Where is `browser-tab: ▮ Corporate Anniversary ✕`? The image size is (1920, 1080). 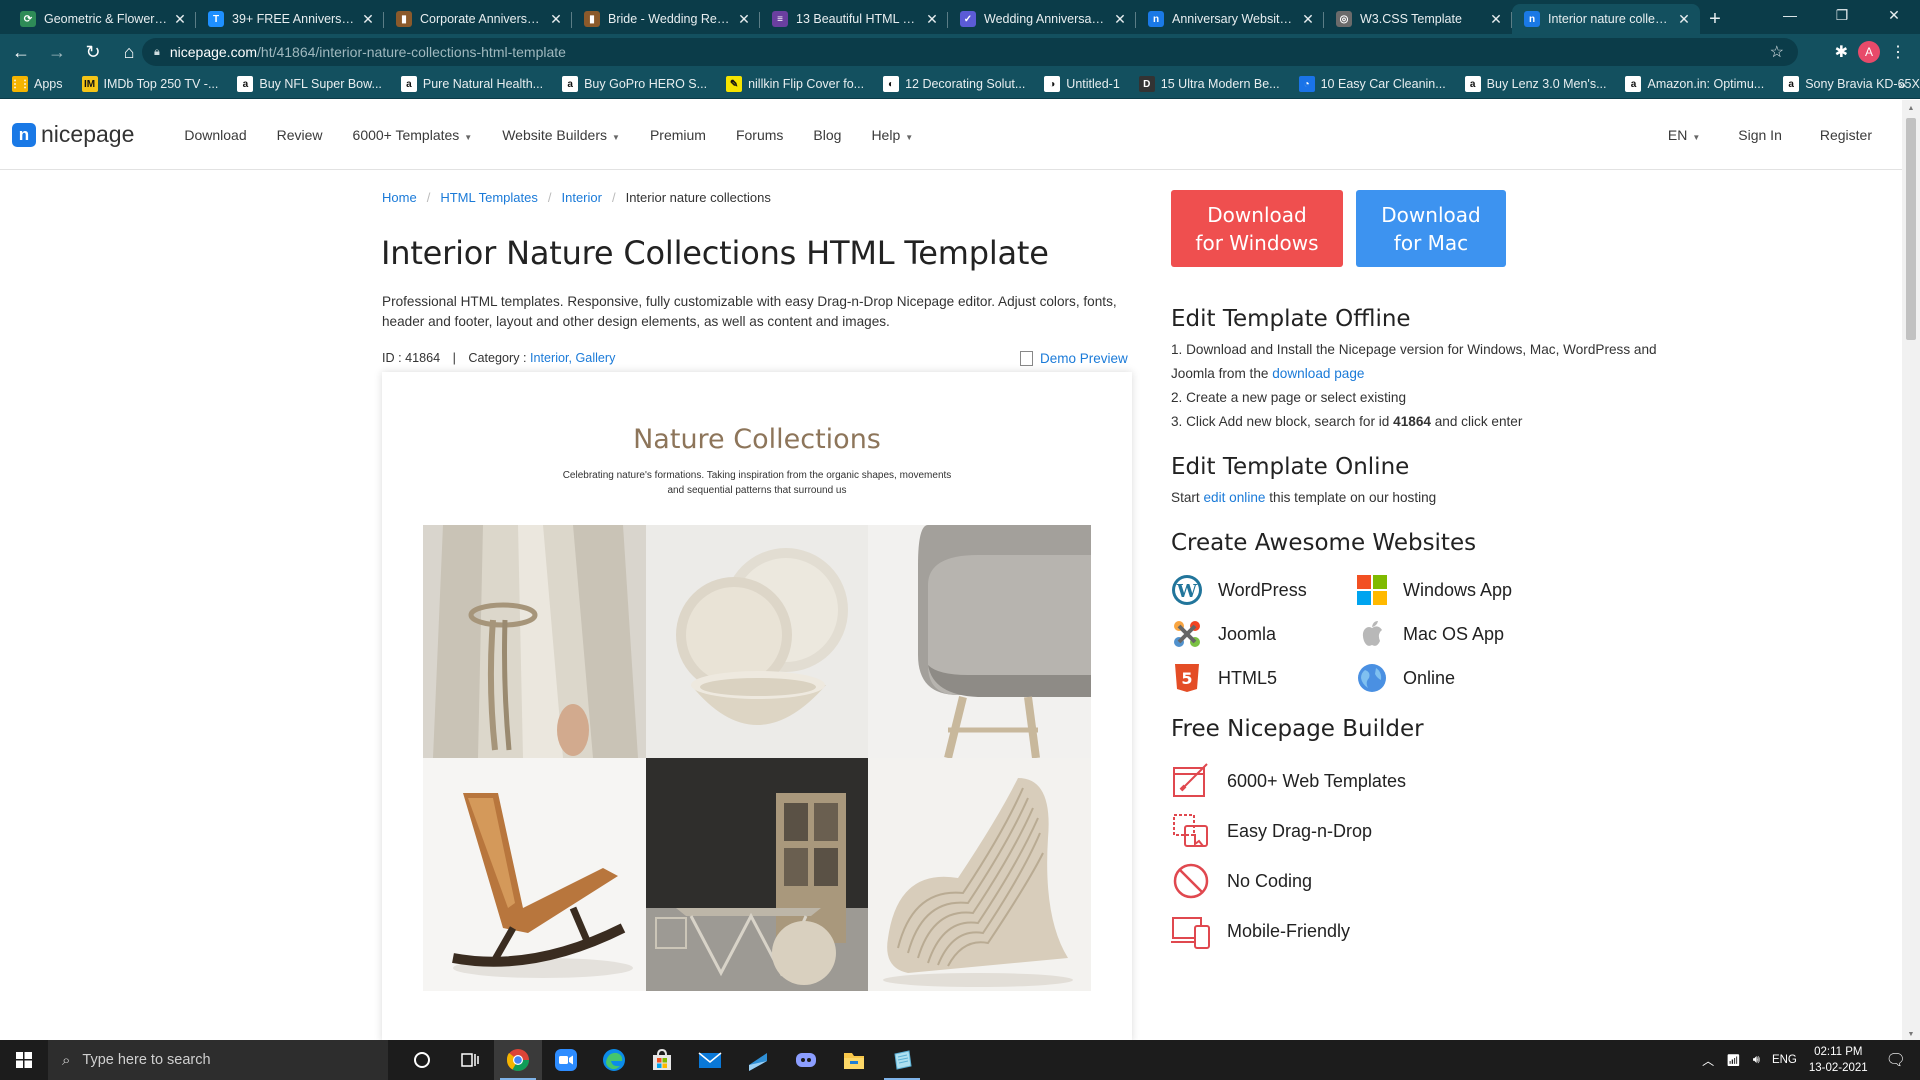 browser-tab: ▮ Corporate Anniversary ✕ is located at coordinates (478, 19).